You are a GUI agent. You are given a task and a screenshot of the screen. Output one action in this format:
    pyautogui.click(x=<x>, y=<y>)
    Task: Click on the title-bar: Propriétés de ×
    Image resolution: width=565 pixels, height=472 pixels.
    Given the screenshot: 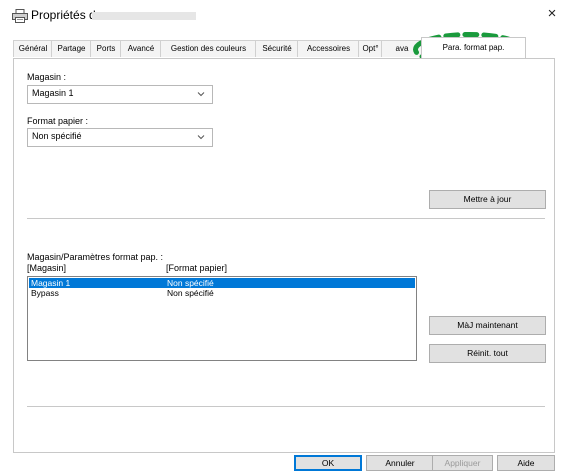 What is the action you would take?
    pyautogui.click(x=282, y=15)
    